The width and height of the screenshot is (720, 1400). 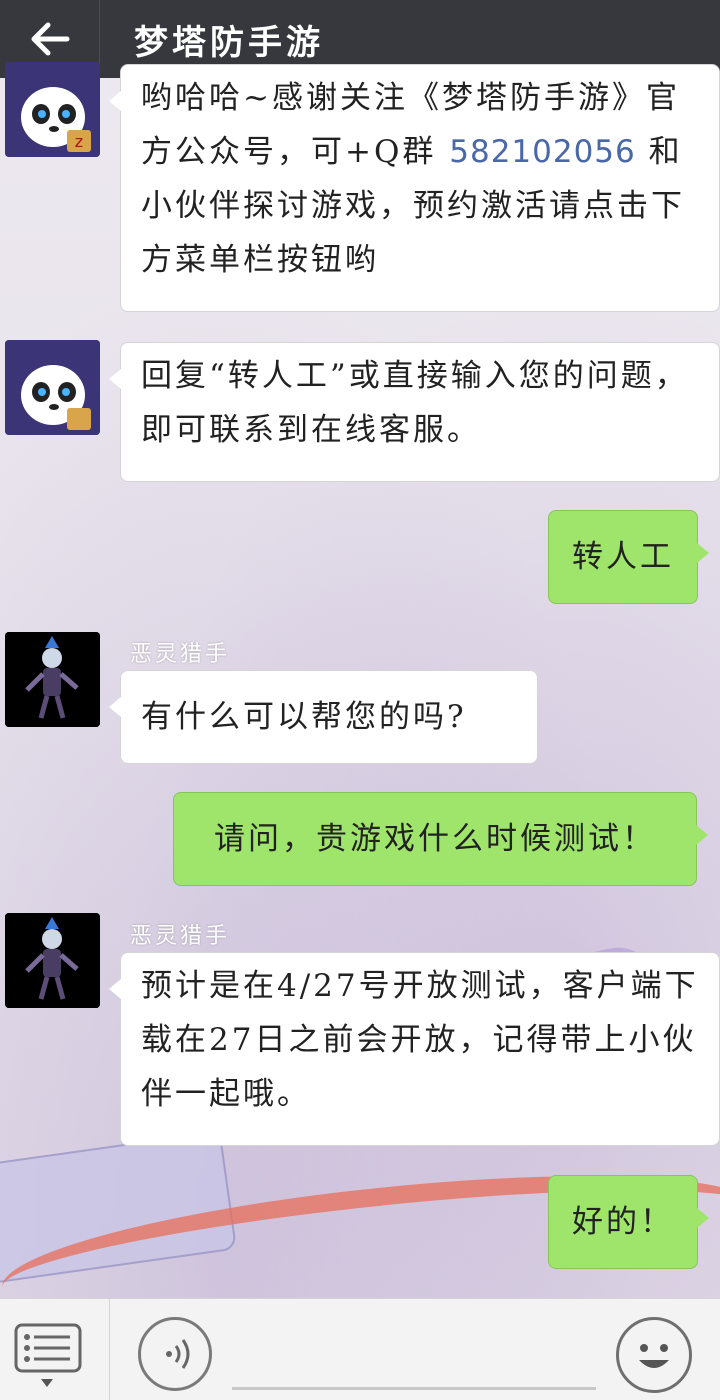 What do you see at coordinates (542, 152) in the screenshot?
I see `qq-group-number: 582102056` at bounding box center [542, 152].